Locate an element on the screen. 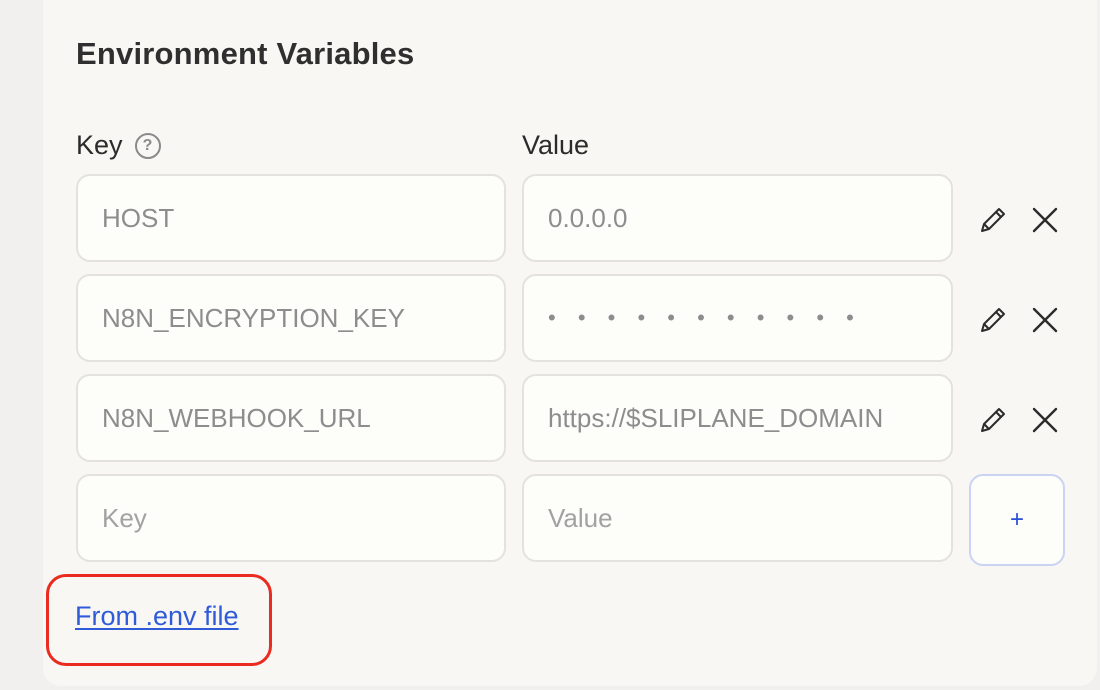 This screenshot has width=1100, height=690. section-title: Environment Variables is located at coordinates (245, 53).